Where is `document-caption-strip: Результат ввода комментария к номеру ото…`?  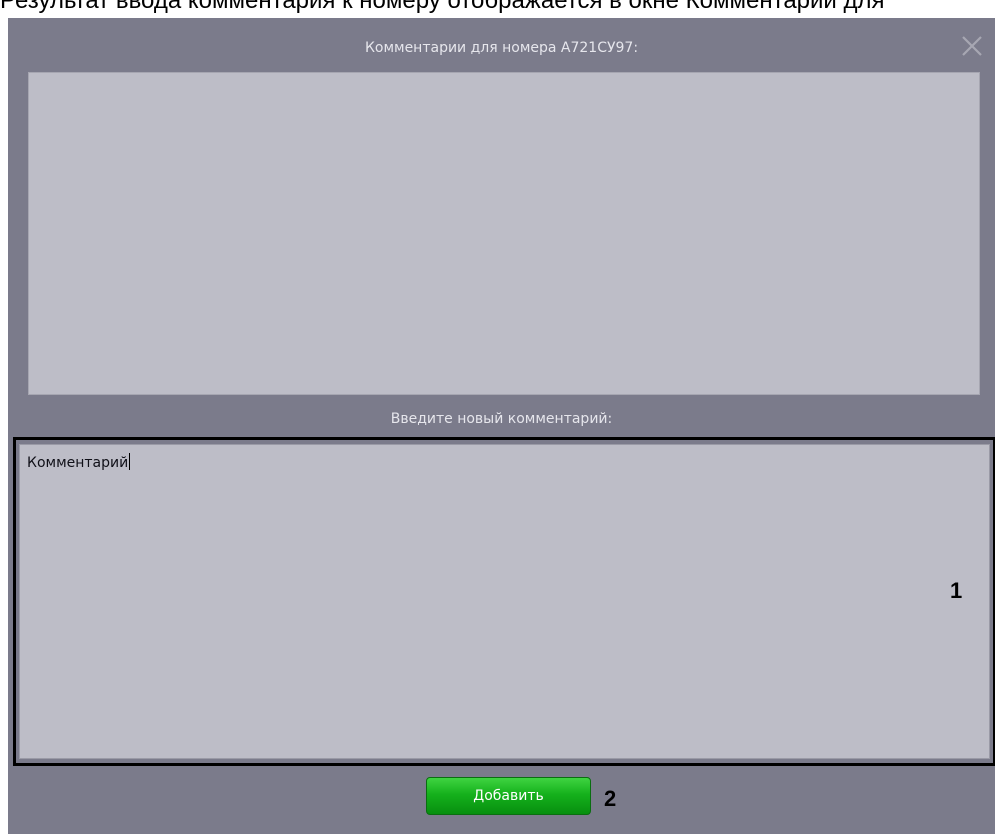
document-caption-strip: Результат ввода комментария к номеру ото… is located at coordinates (497, 9).